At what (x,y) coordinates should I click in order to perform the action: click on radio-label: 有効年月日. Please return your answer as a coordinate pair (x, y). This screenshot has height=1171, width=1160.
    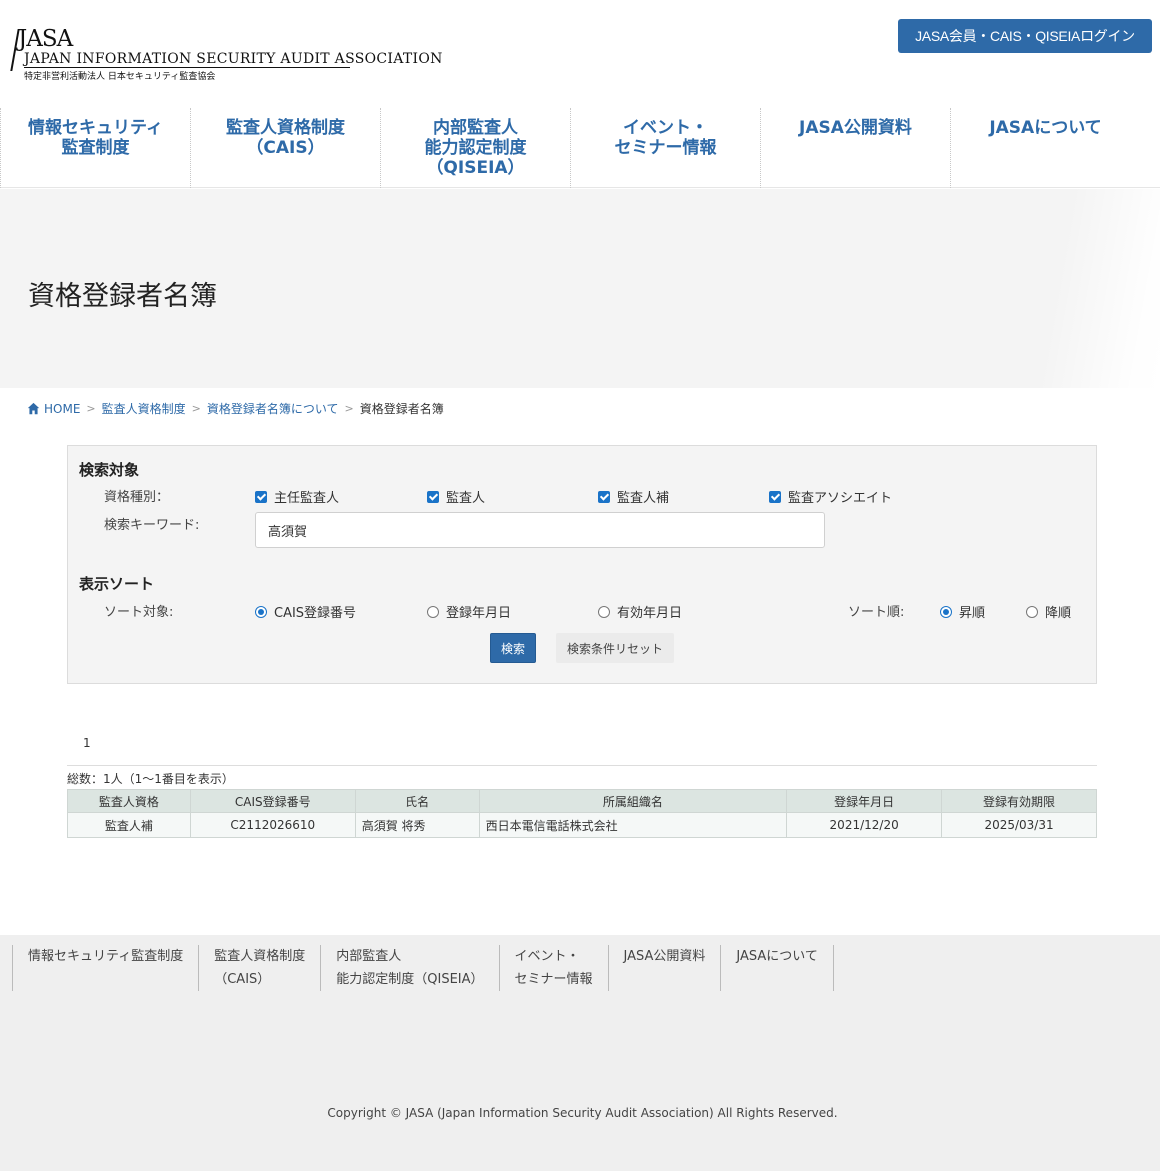
    Looking at the image, I should click on (650, 613).